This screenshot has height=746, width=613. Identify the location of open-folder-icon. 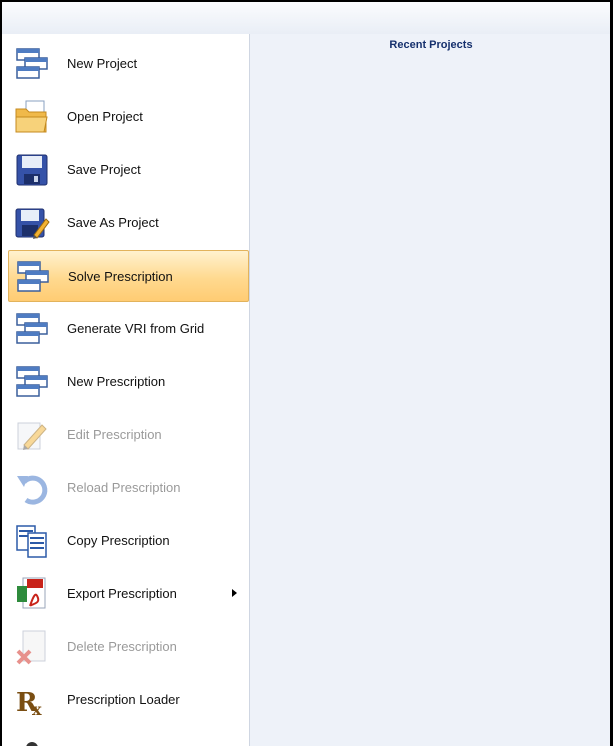
(32, 117).